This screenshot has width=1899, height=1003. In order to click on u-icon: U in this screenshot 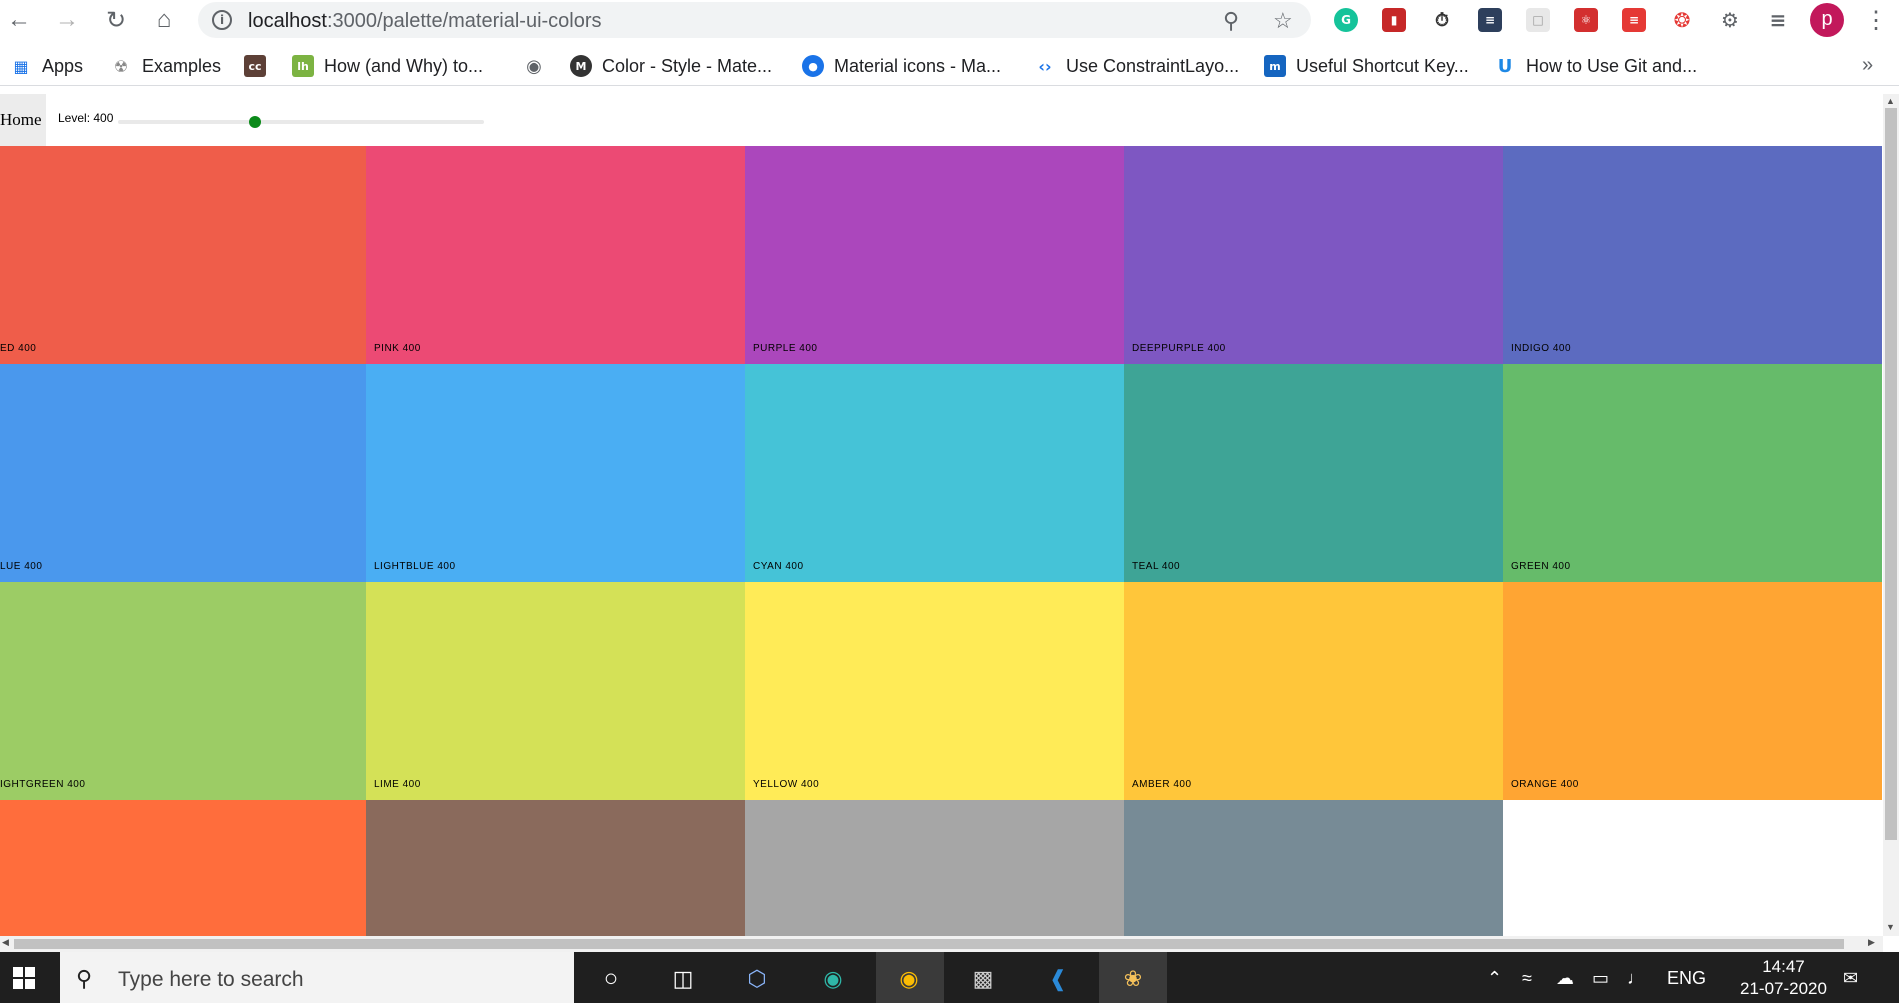, I will do `click(1505, 66)`.